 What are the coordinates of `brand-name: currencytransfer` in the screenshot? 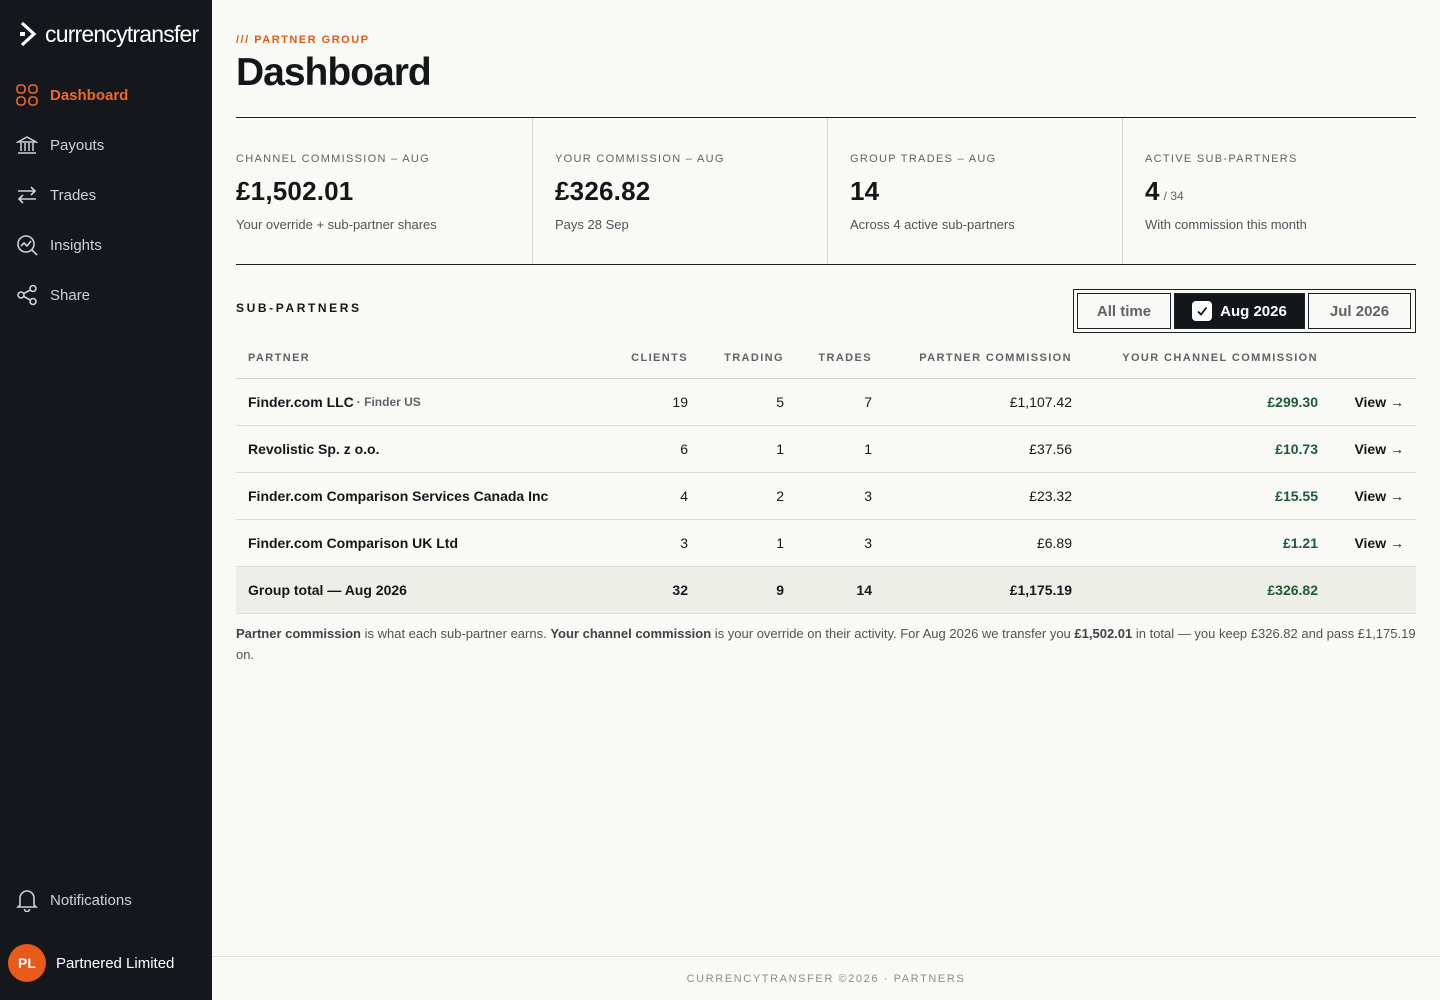 It's located at (122, 33).